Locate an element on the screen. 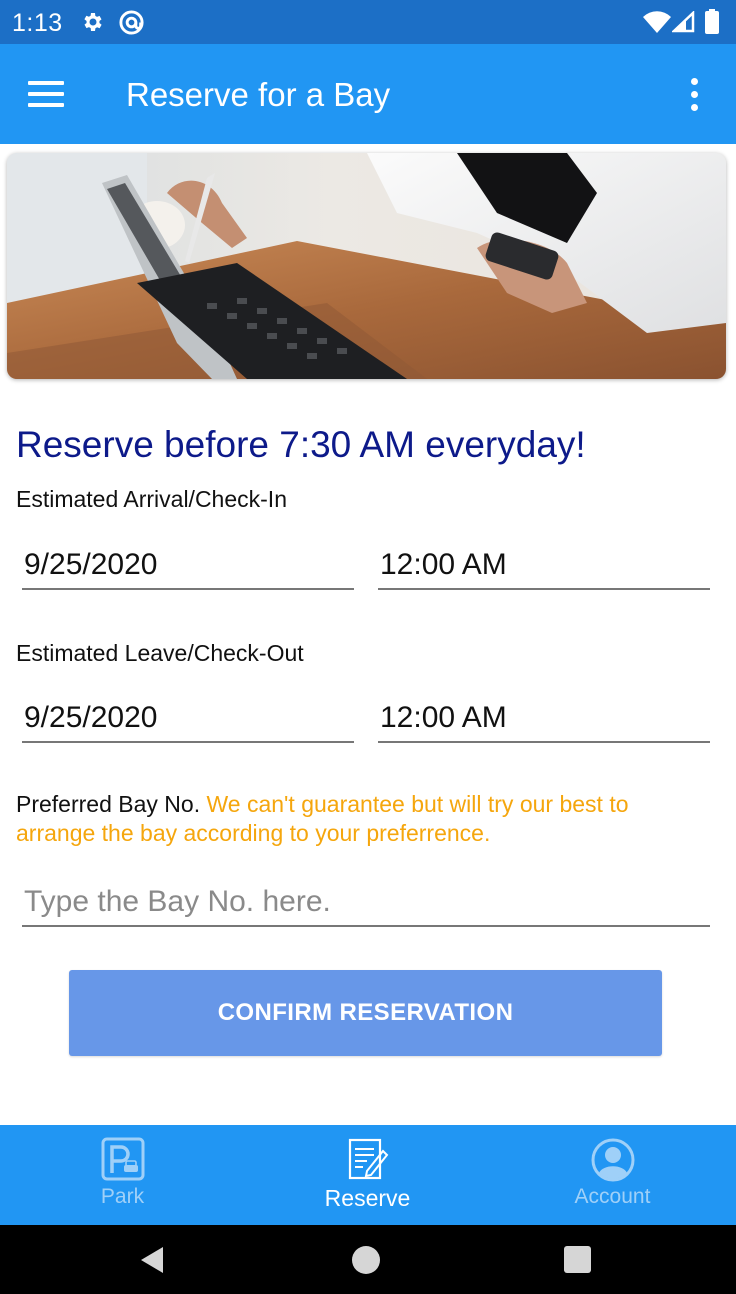  arrival-date-value: 9/25/2020 is located at coordinates (91, 564).